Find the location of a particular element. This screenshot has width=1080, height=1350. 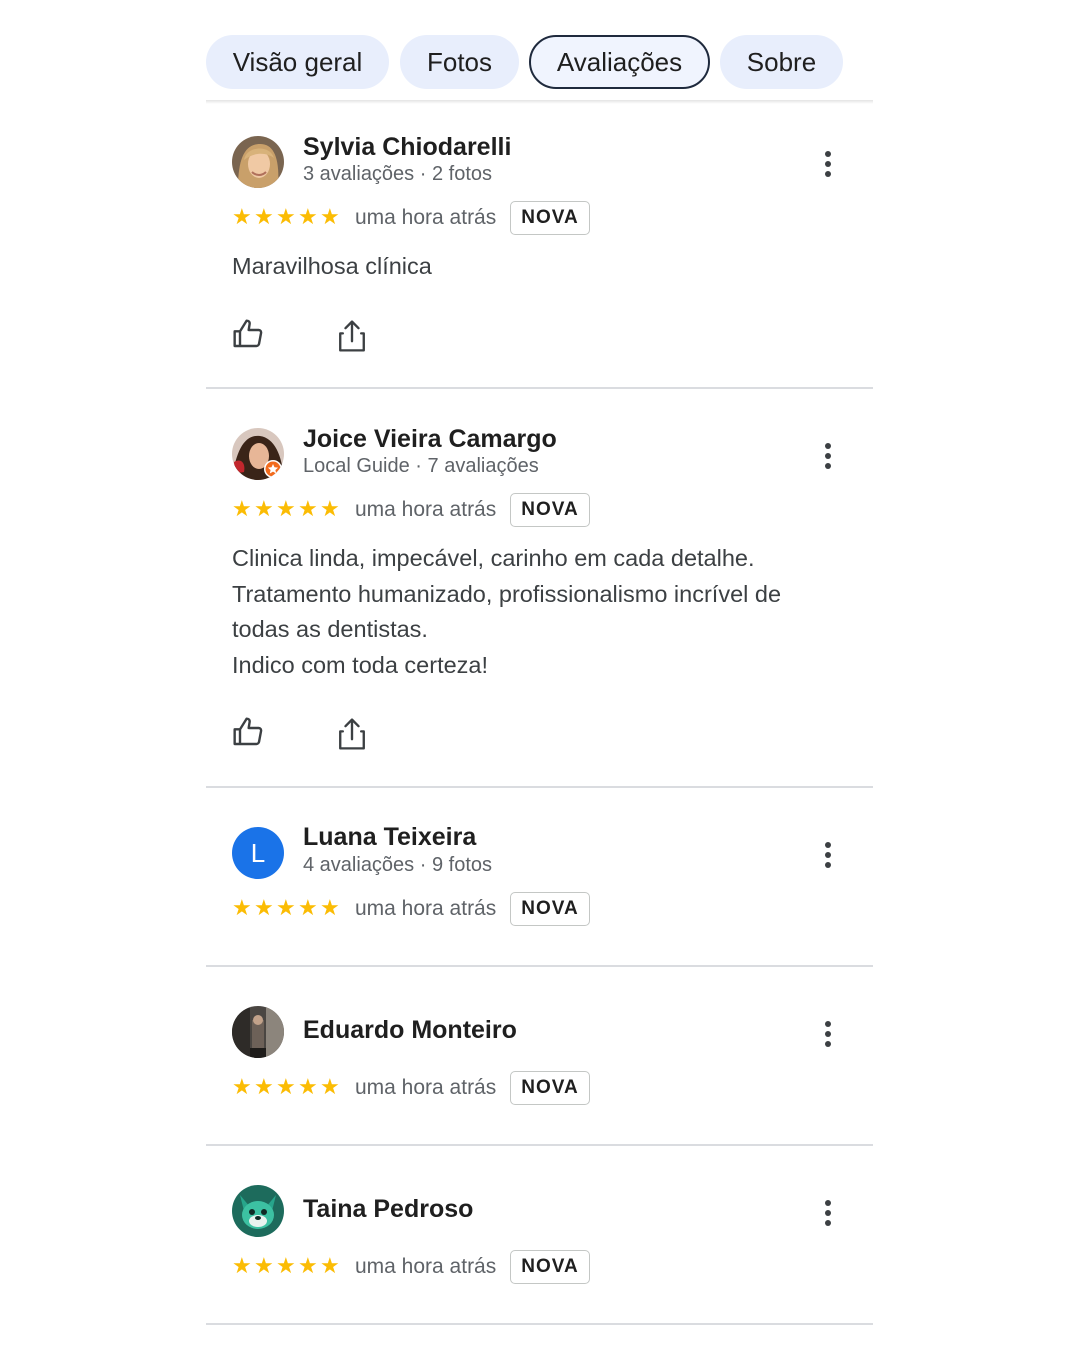

review-text: Maravilhosa clínica is located at coordinates (537, 267).